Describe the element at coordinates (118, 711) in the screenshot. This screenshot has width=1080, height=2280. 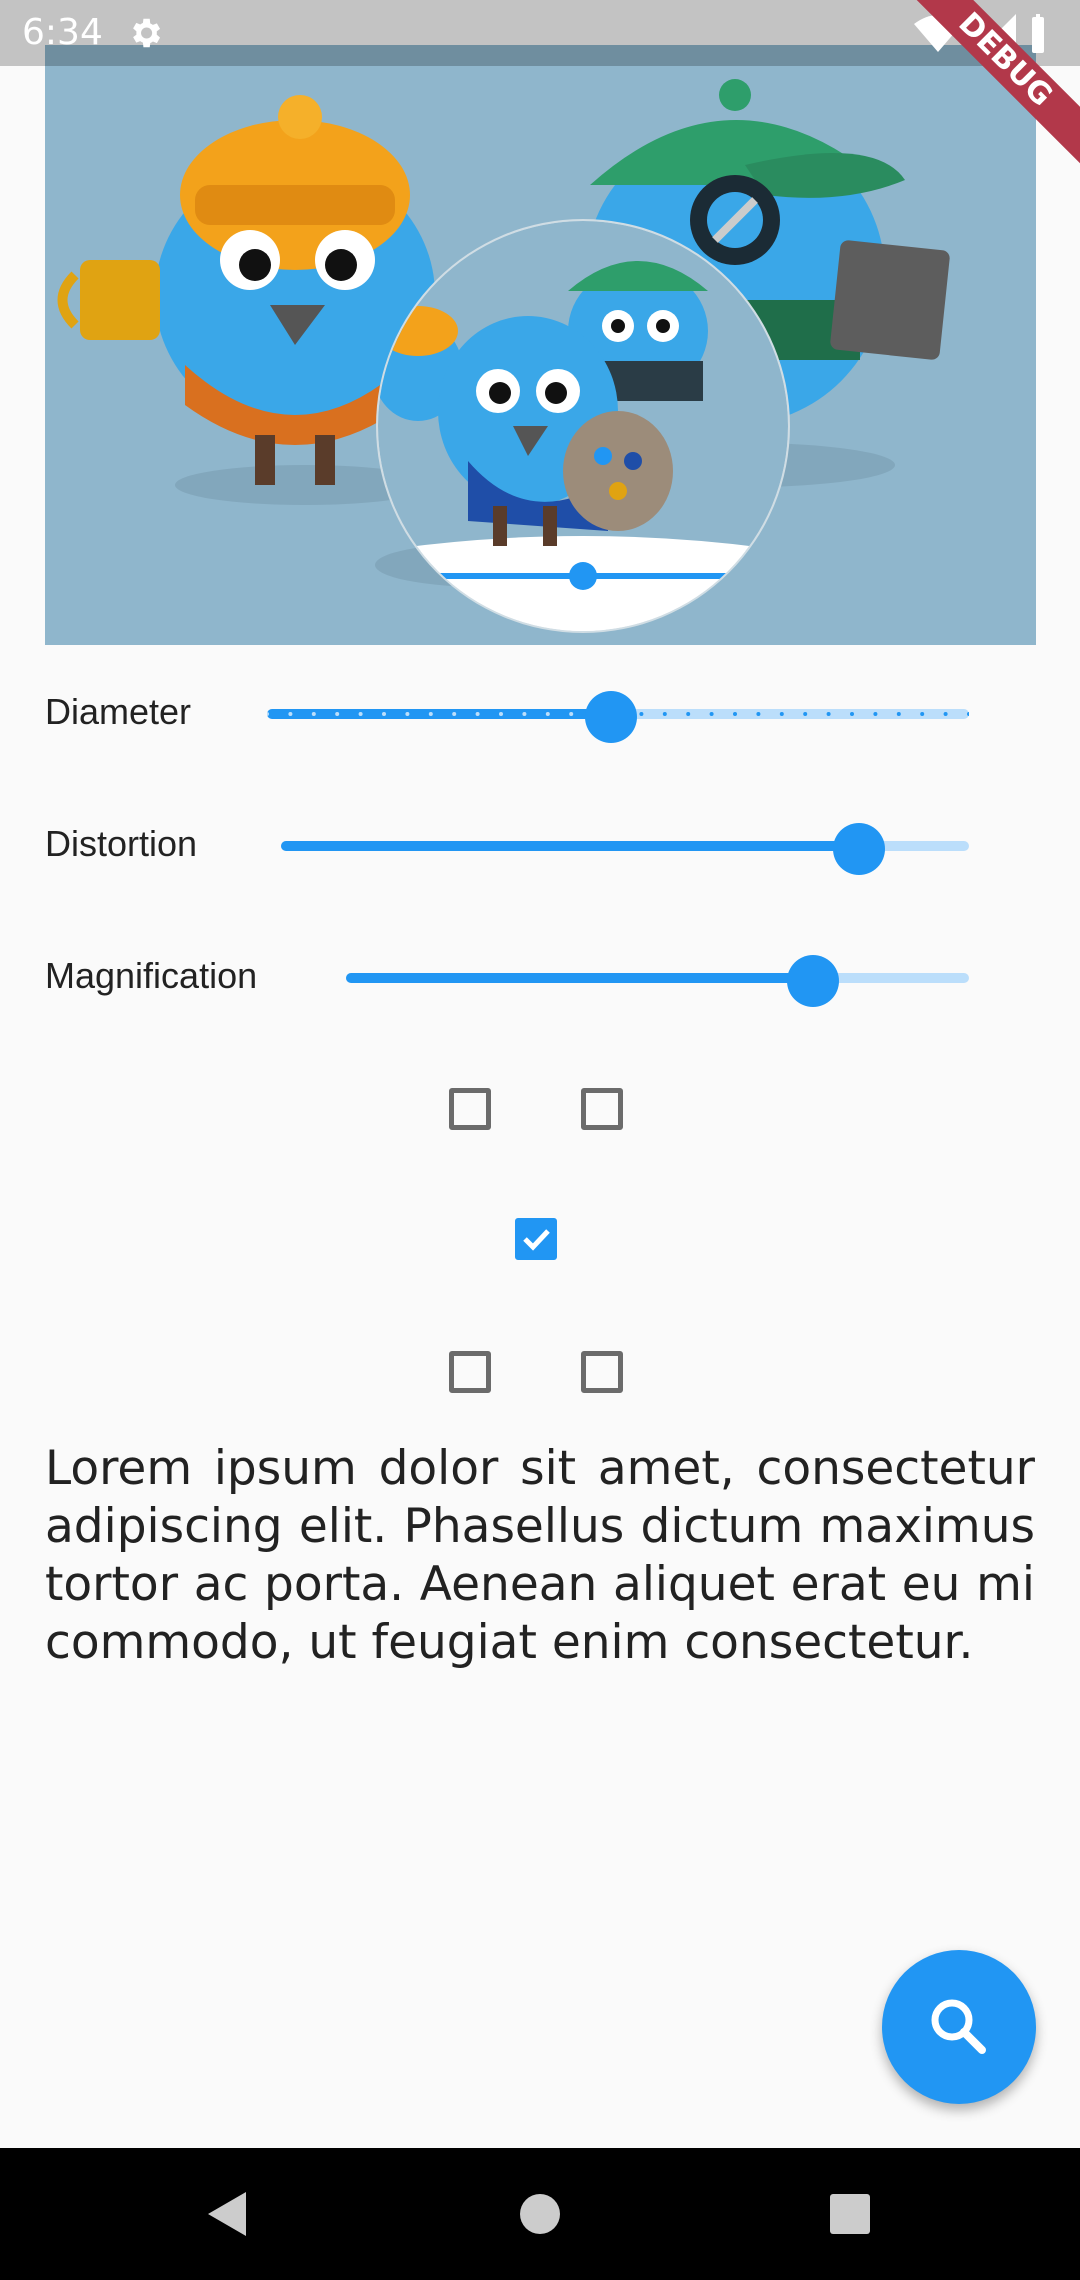
I see `diameter-label: Diameter` at that location.